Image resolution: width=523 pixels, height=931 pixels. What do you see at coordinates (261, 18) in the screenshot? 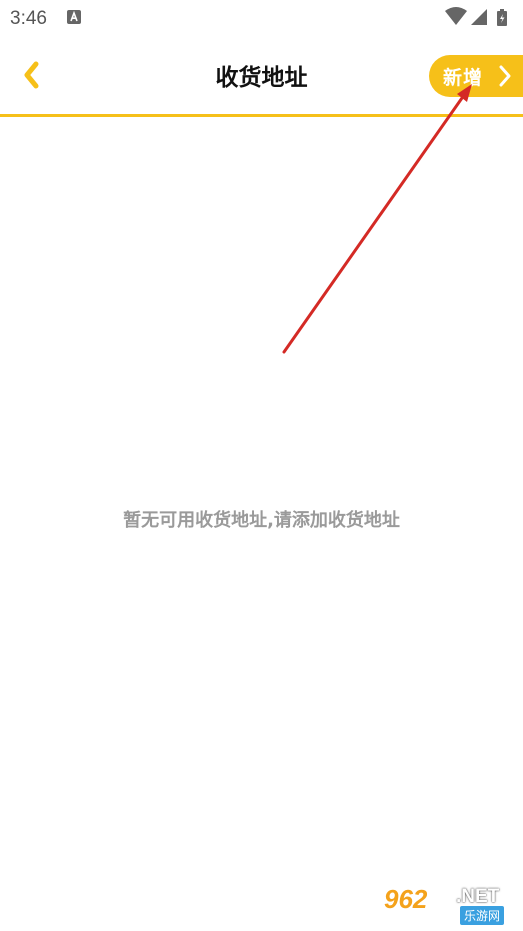
I see `status-bar: 3:46` at bounding box center [261, 18].